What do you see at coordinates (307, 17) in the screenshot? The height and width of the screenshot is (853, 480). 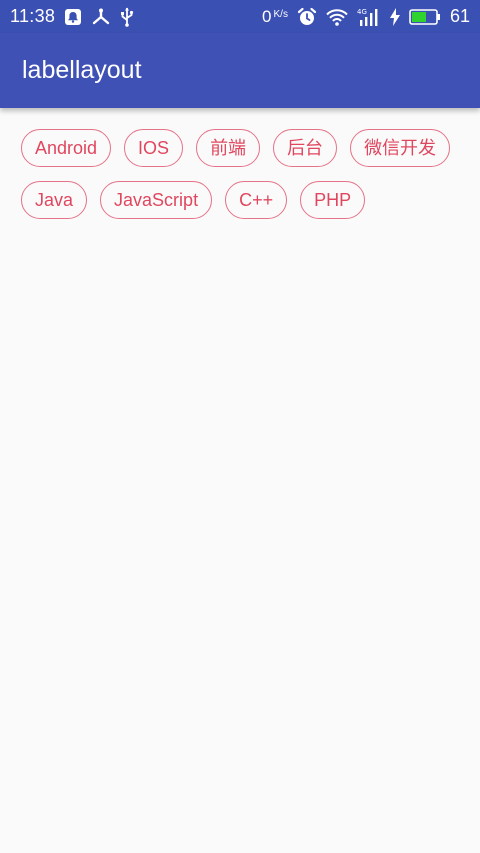 I see `alarm-icon` at bounding box center [307, 17].